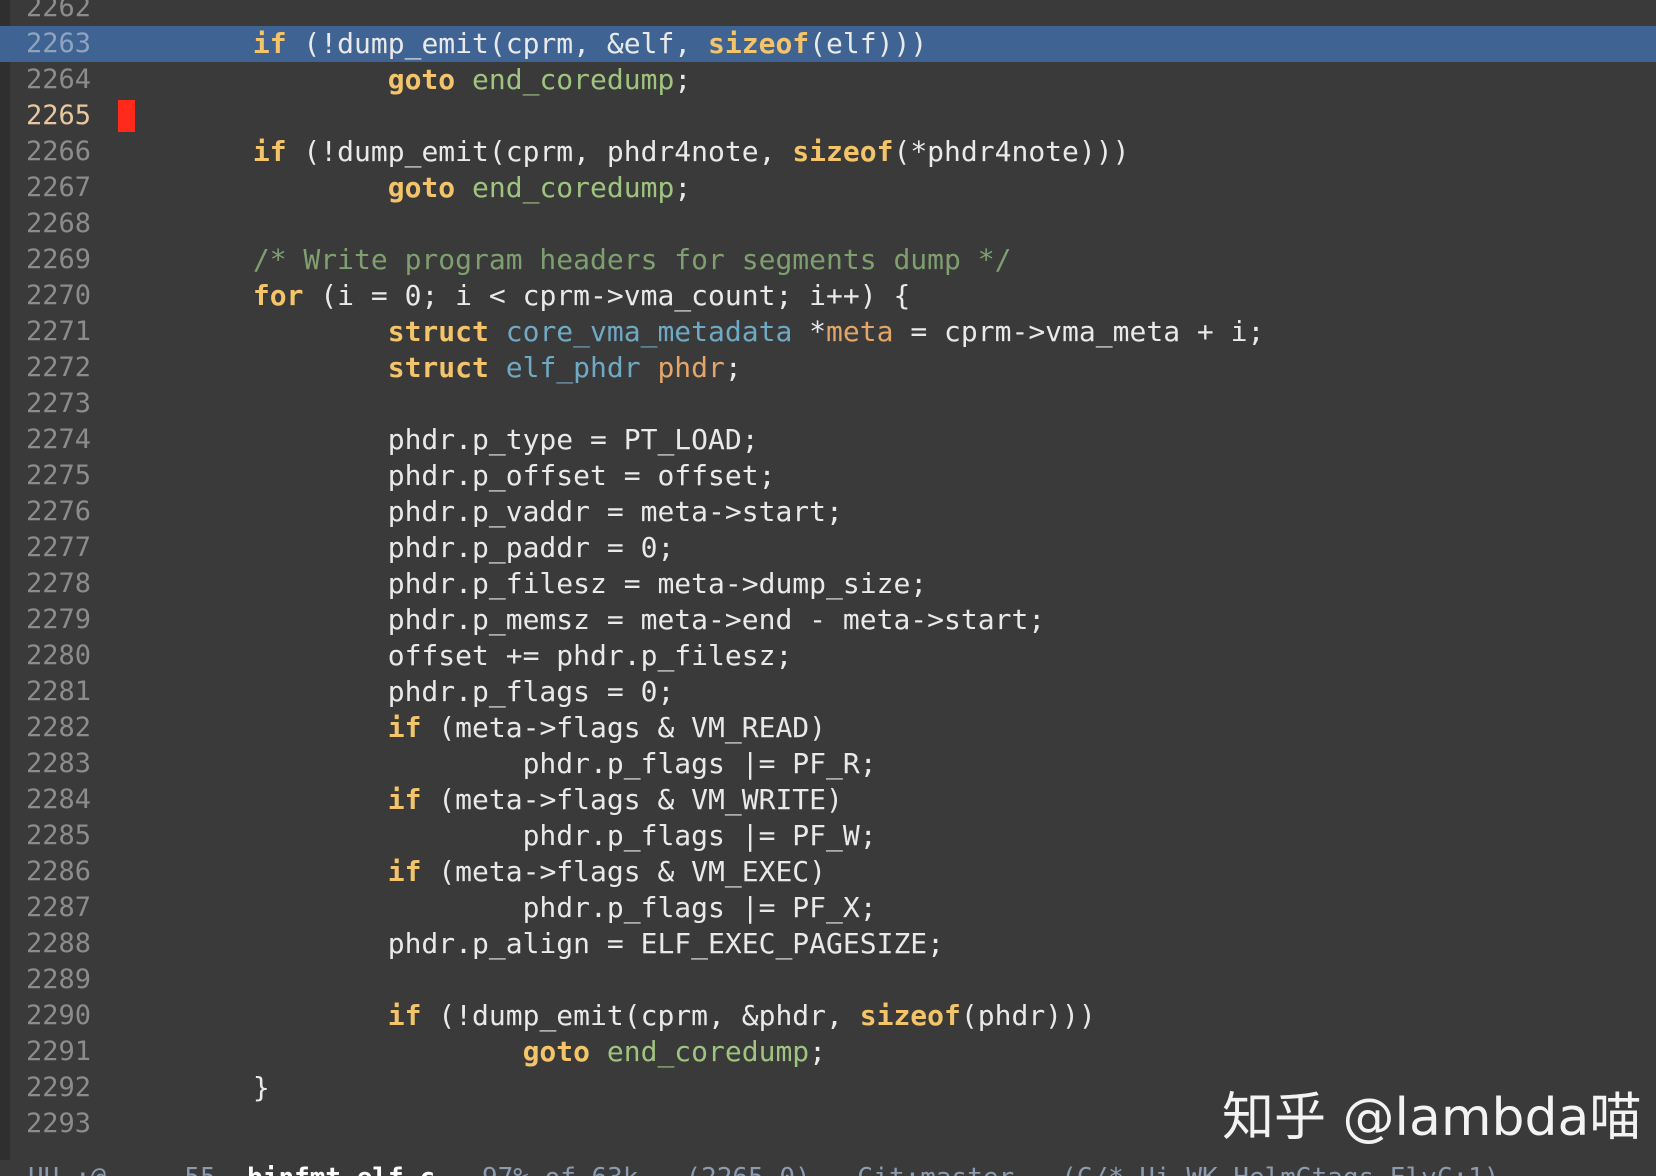 The height and width of the screenshot is (1176, 1656). I want to click on code-line: 2291 goto end_coredump;, so click(828, 1052).